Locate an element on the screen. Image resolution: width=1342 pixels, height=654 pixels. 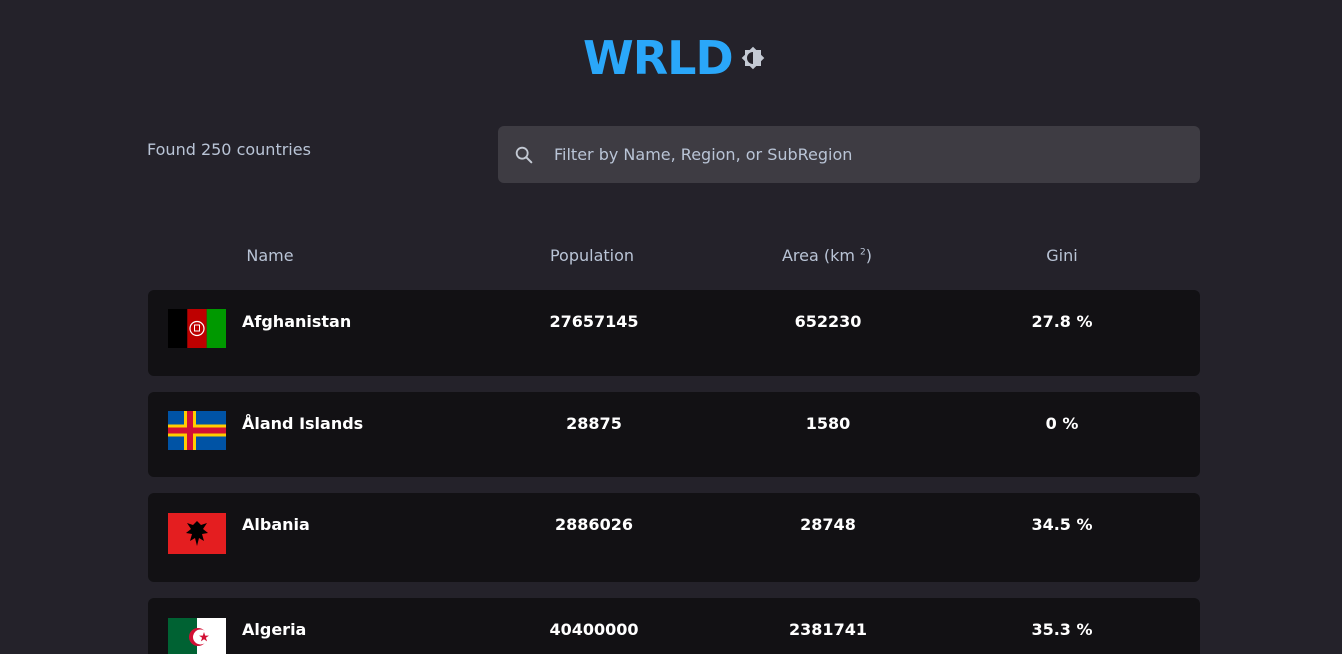
theme-toggle-button is located at coordinates (753, 58).